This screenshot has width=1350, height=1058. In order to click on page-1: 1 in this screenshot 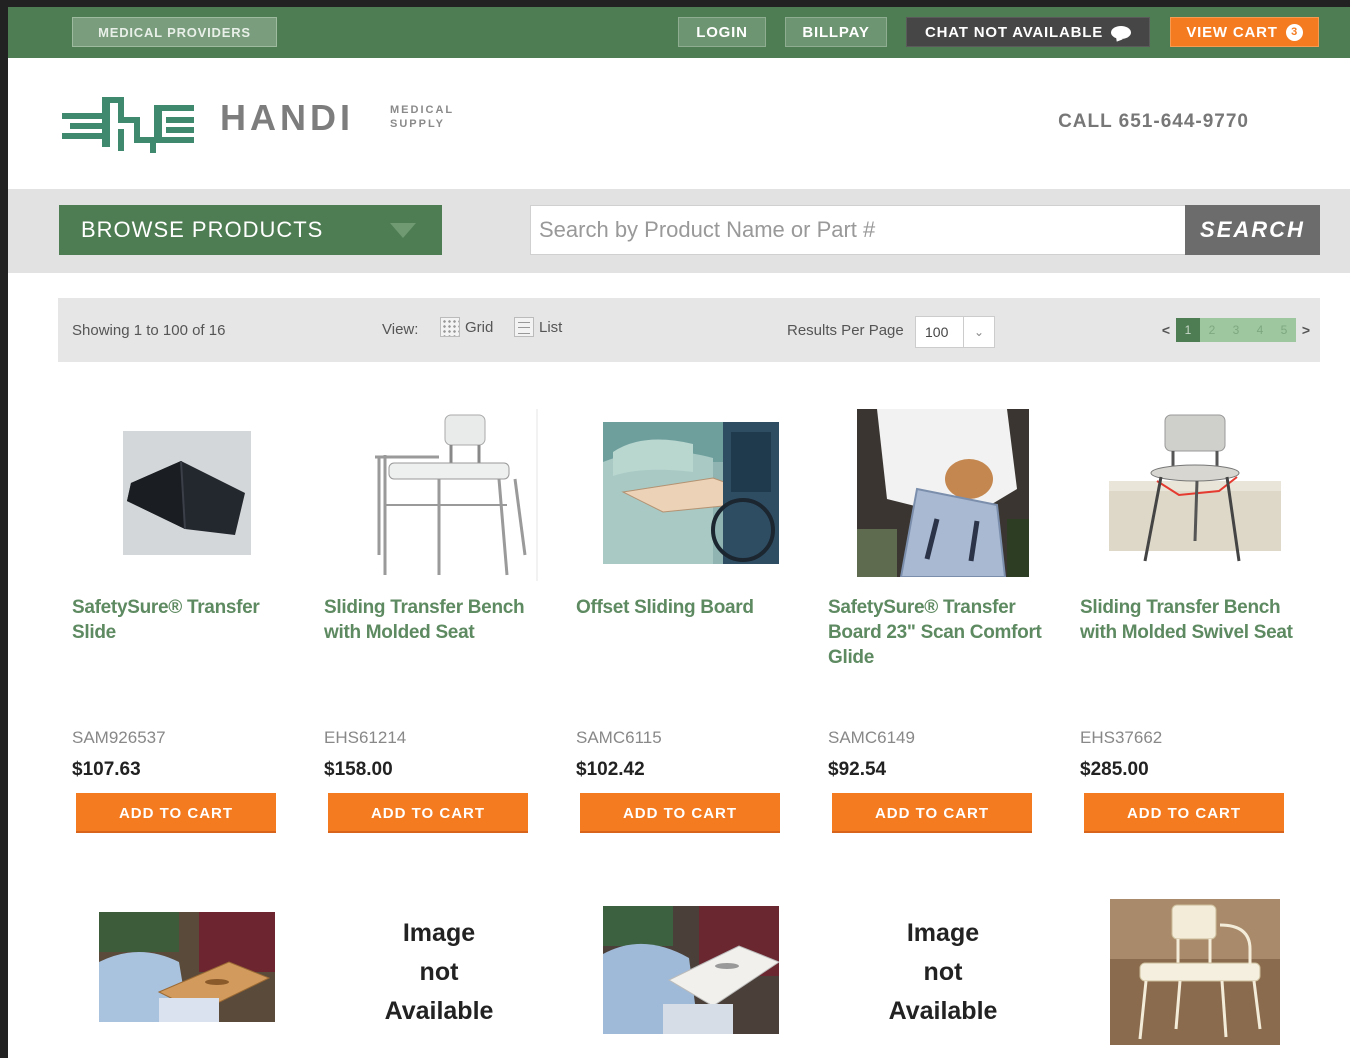, I will do `click(1188, 330)`.